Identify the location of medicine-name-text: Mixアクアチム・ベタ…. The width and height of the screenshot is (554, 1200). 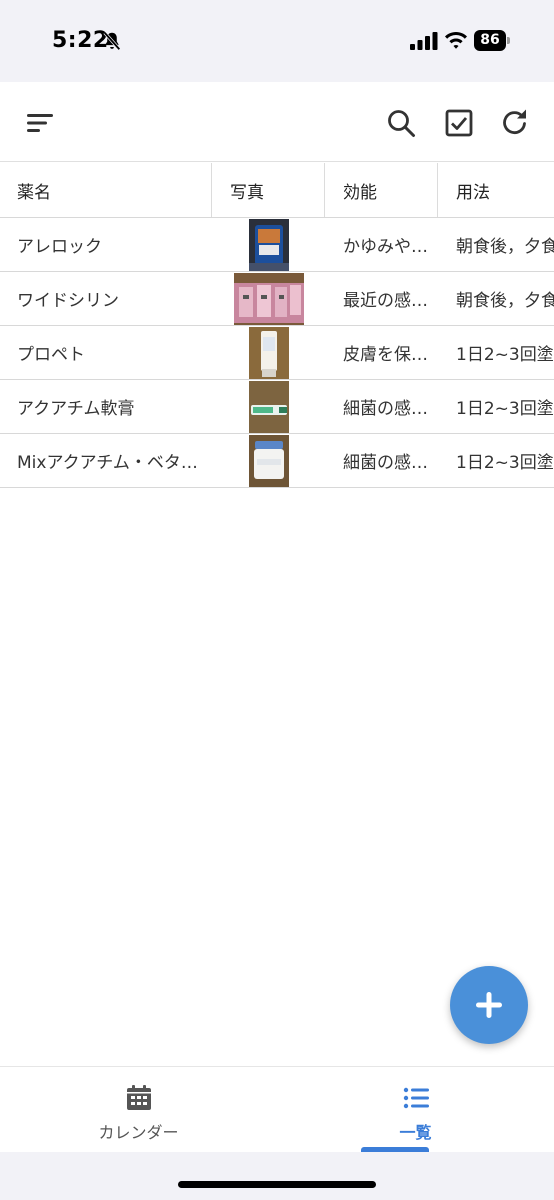
(107, 463).